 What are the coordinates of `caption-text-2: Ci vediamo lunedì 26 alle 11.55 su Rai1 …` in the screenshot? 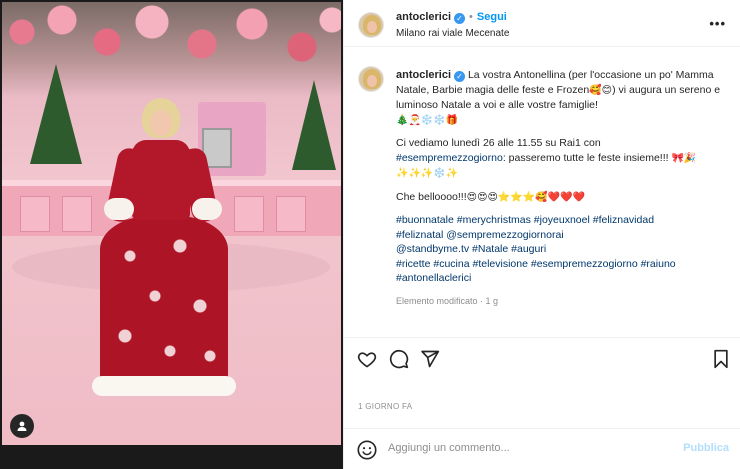 It's located at (498, 143).